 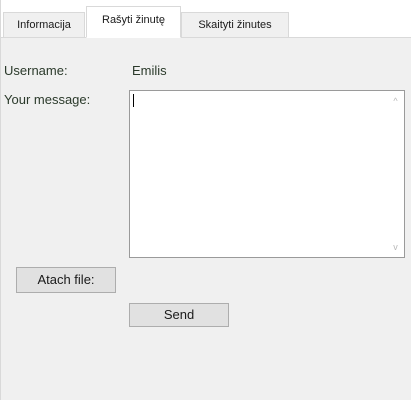 I want to click on scroll-up-icon: ^, so click(x=395, y=101).